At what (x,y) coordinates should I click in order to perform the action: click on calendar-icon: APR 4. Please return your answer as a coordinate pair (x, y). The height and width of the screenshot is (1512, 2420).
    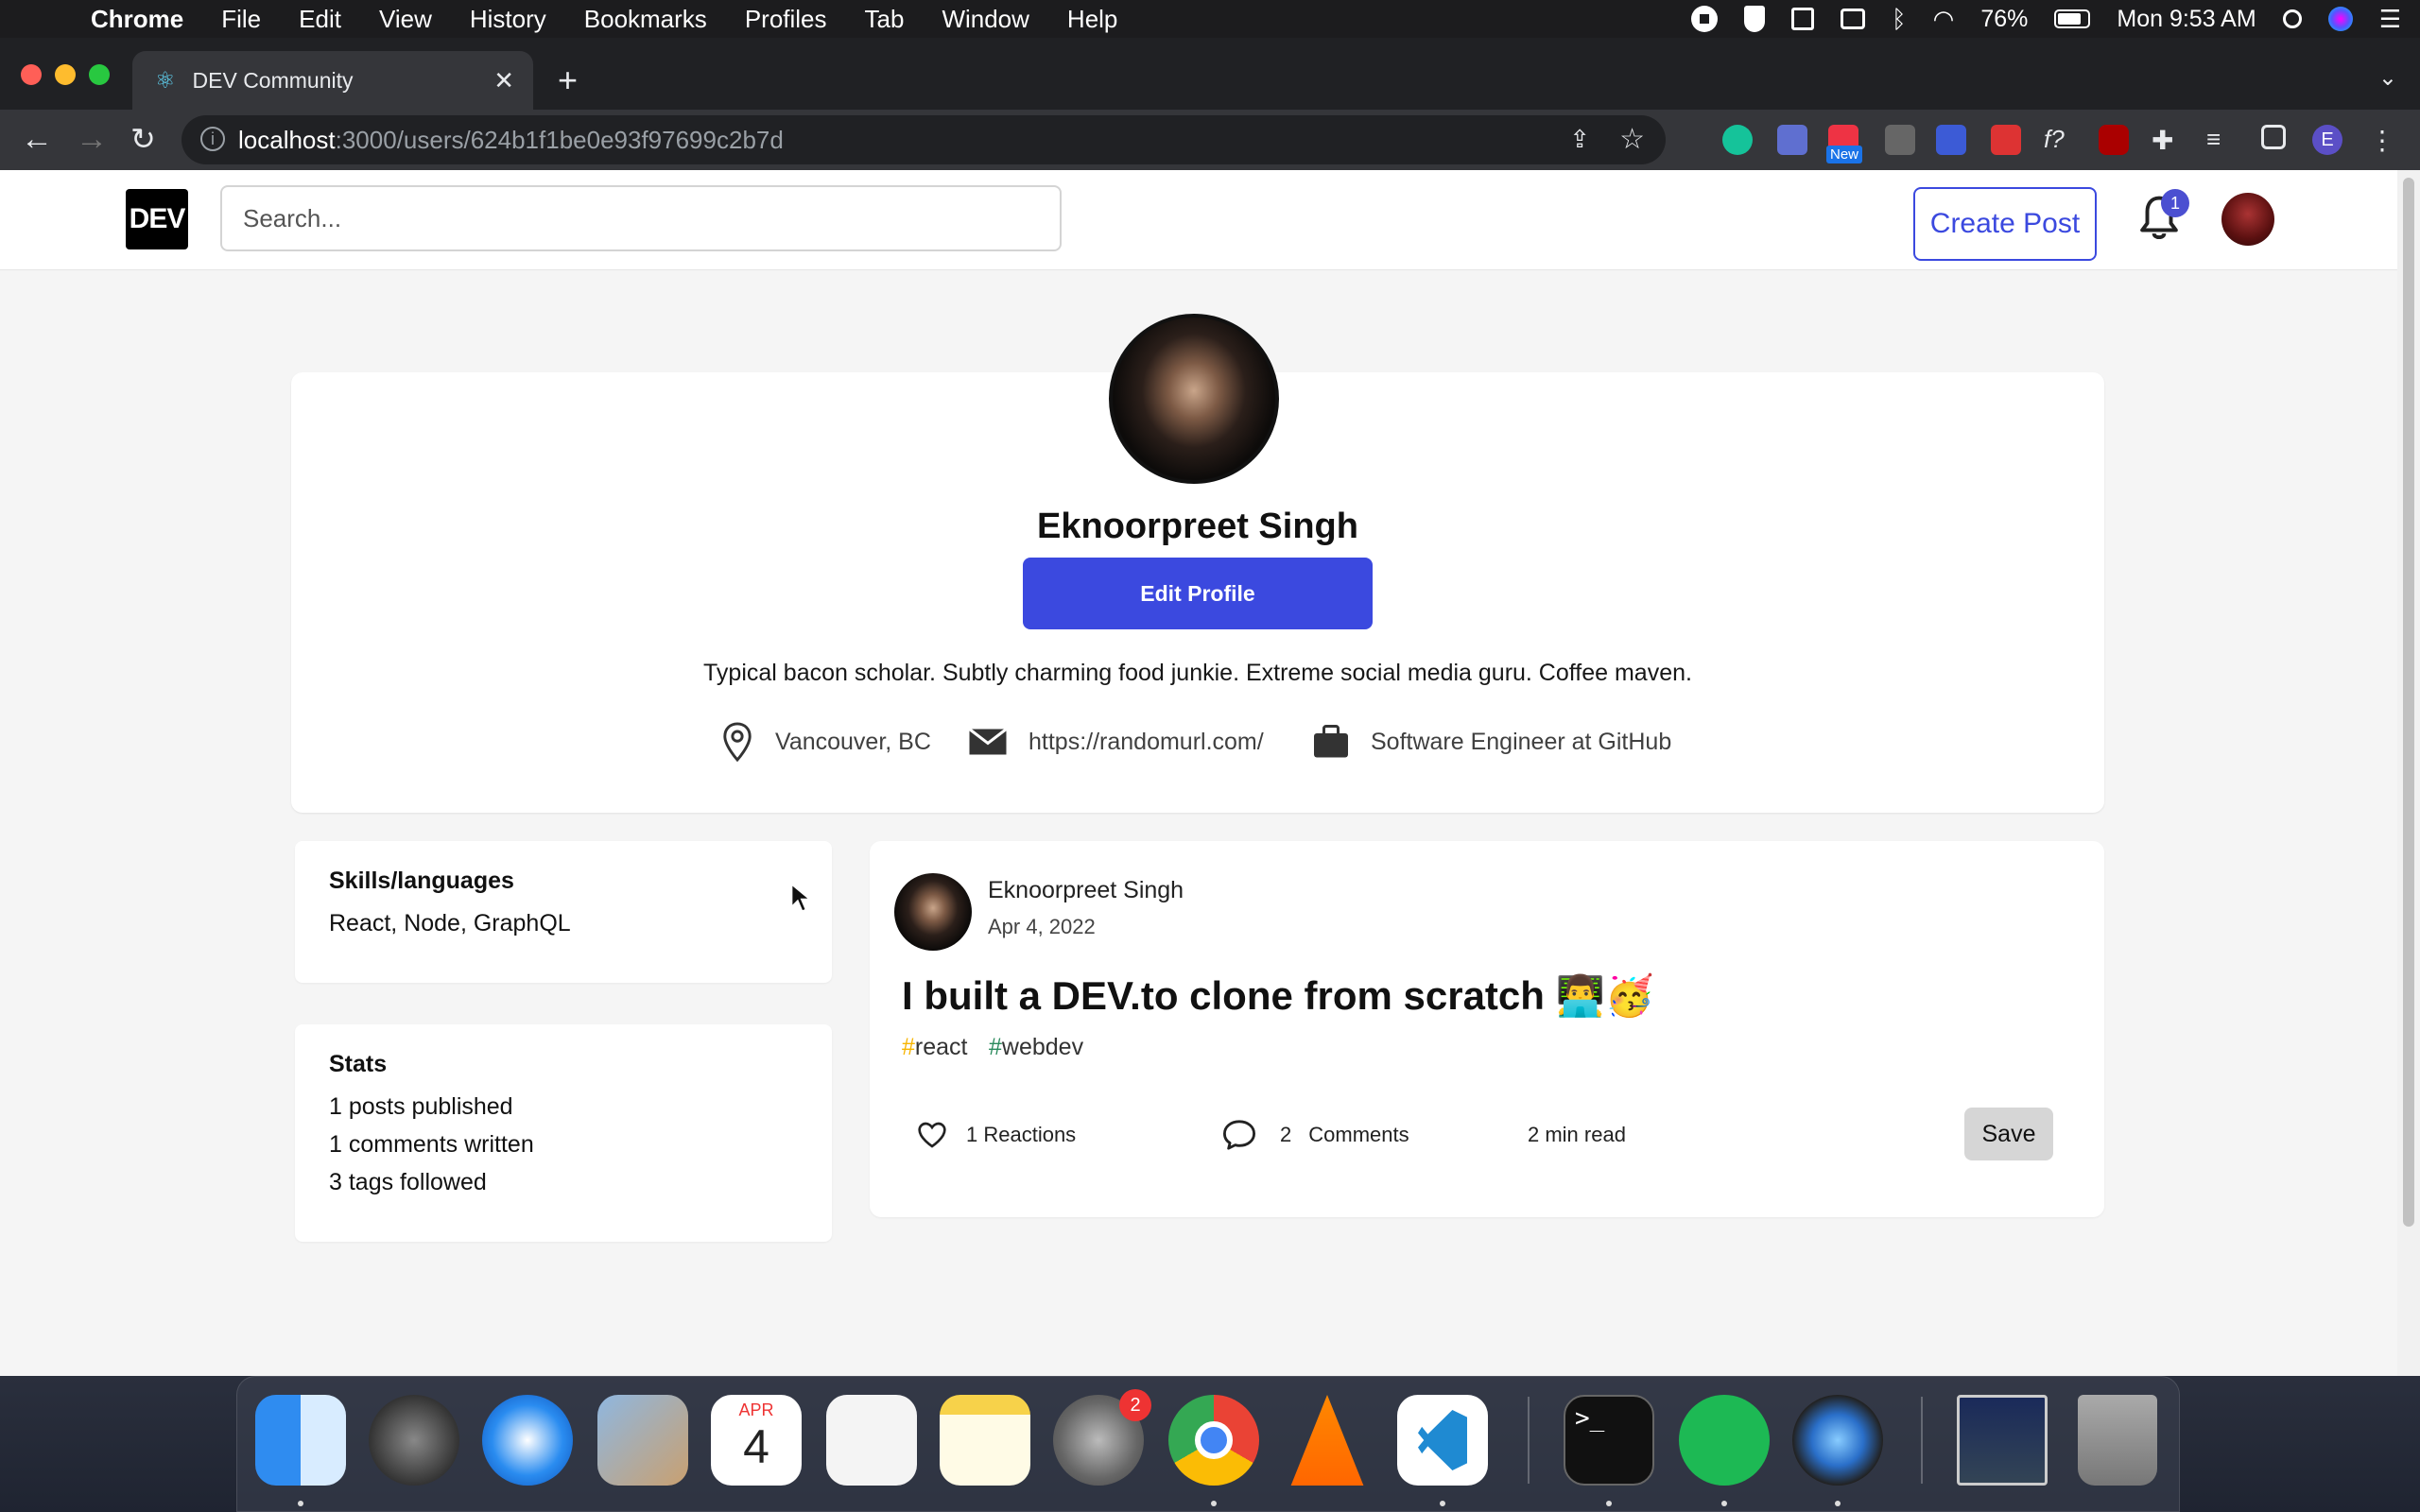
    Looking at the image, I should click on (756, 1440).